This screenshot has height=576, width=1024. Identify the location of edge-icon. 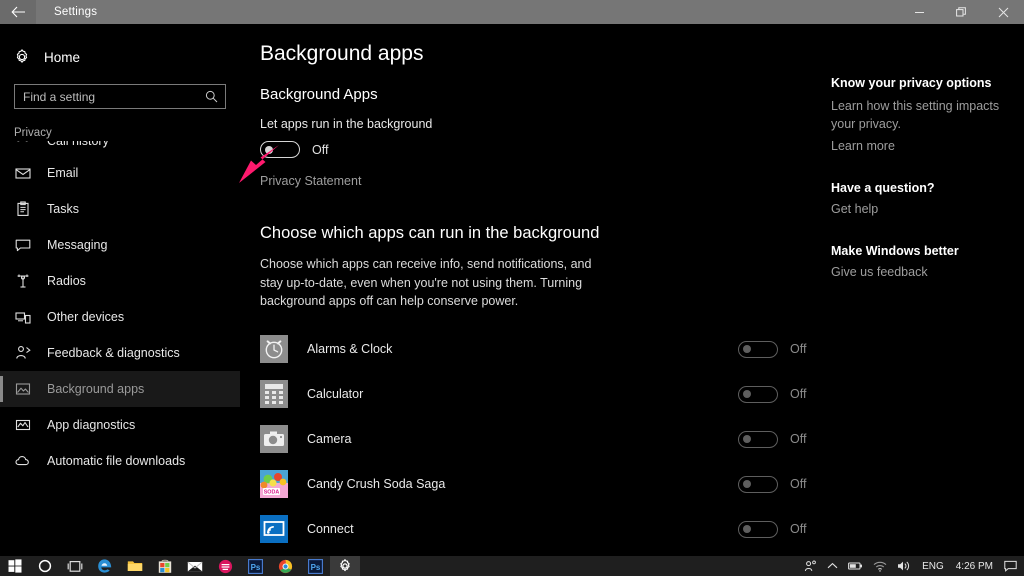
(105, 566).